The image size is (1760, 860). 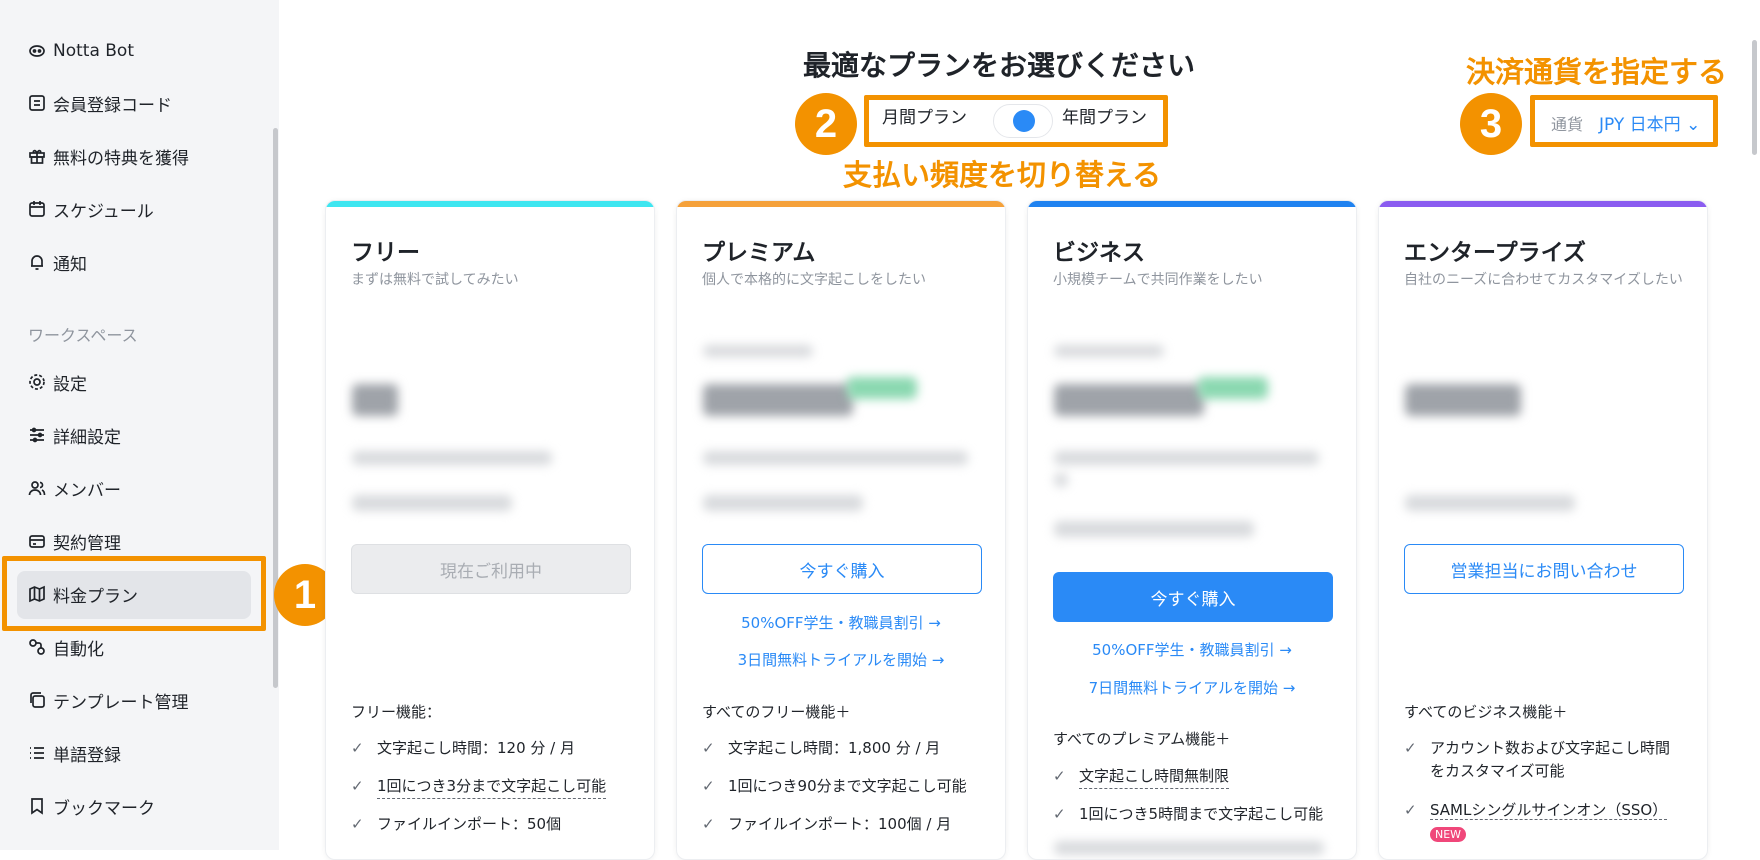 What do you see at coordinates (87, 490) in the screenshot?
I see `sidebar-item-label: メンバー` at bounding box center [87, 490].